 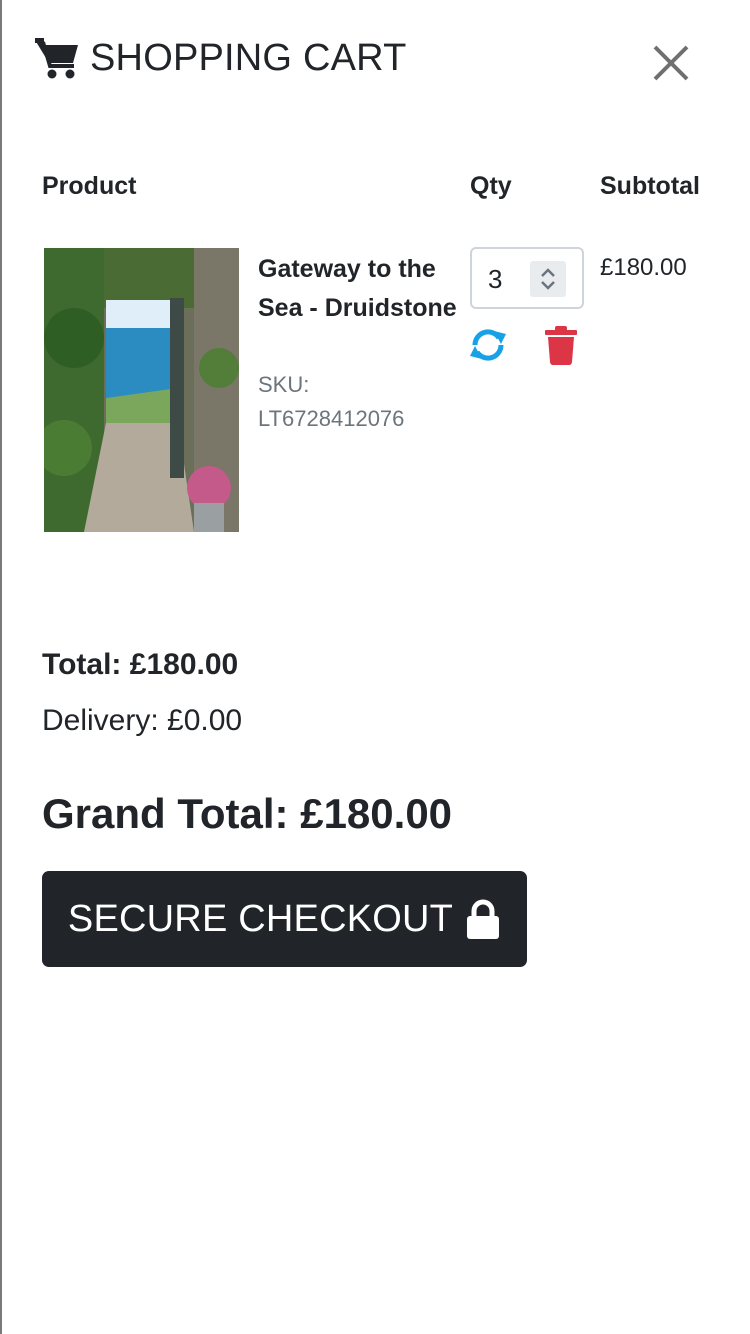 I want to click on product-image, so click(x=141, y=390).